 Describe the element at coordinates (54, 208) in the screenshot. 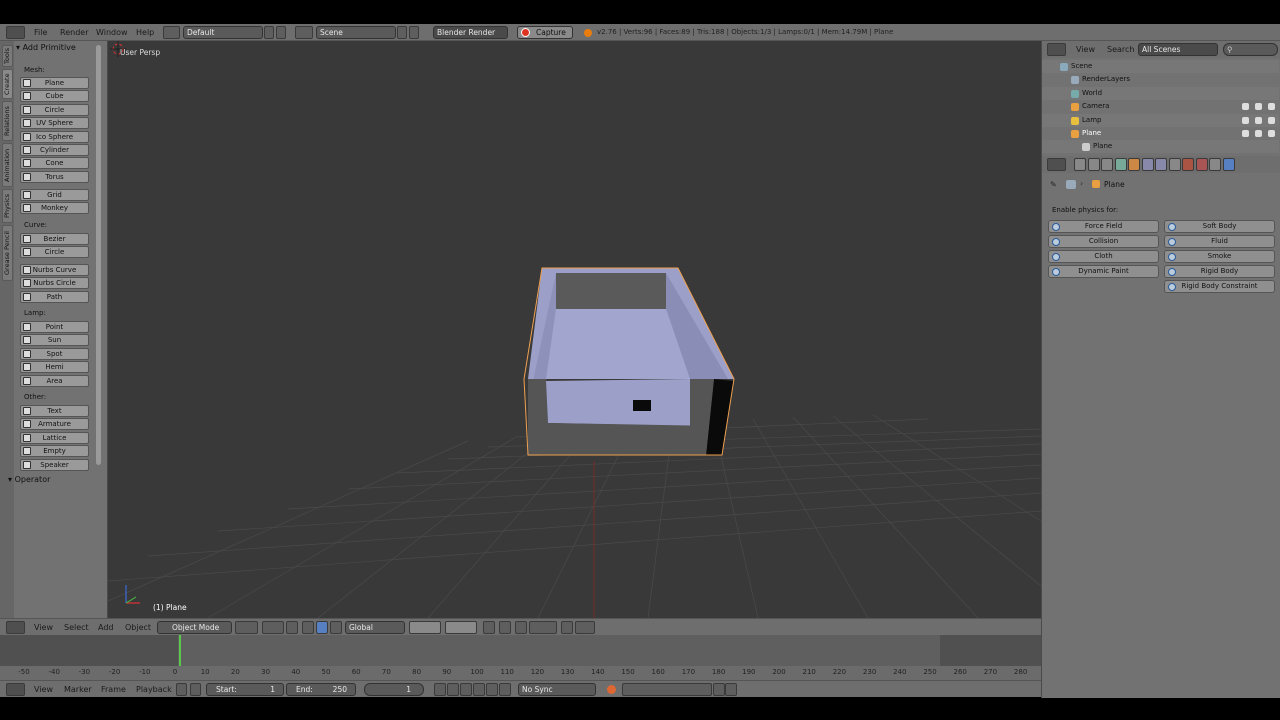

I see `add-monkey-button: Monkey` at that location.